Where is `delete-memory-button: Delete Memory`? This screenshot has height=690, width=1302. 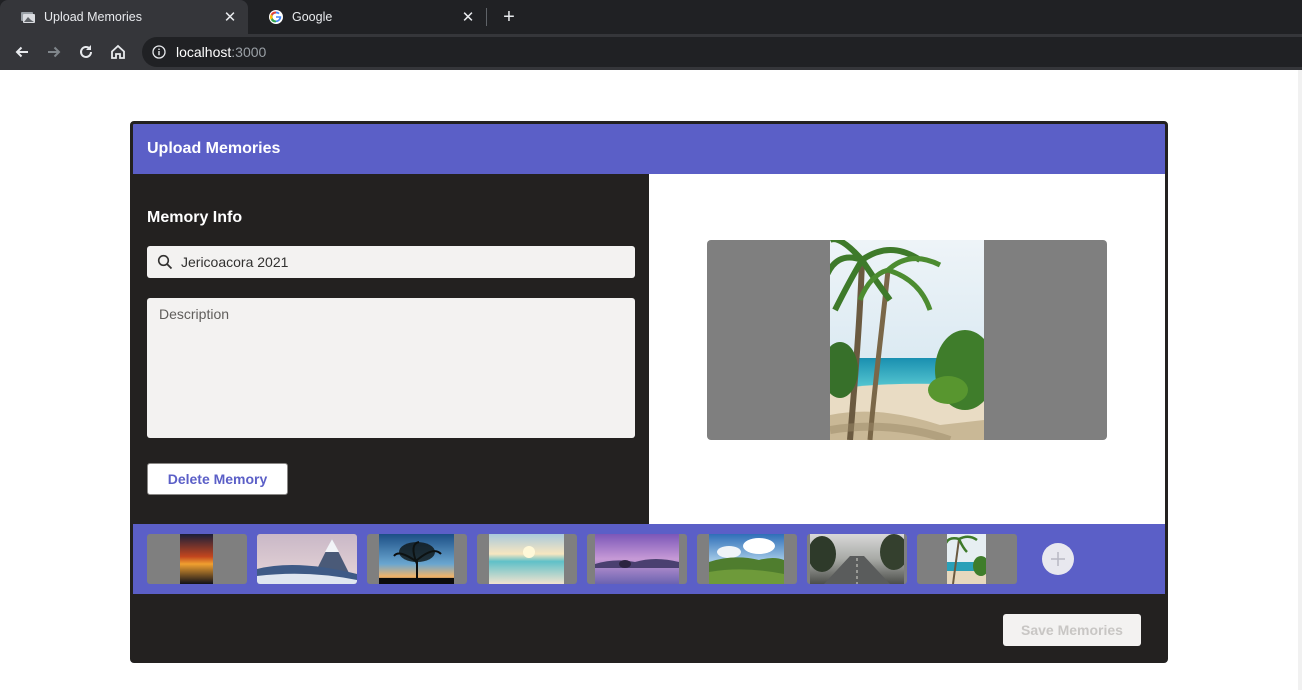 delete-memory-button: Delete Memory is located at coordinates (217, 479).